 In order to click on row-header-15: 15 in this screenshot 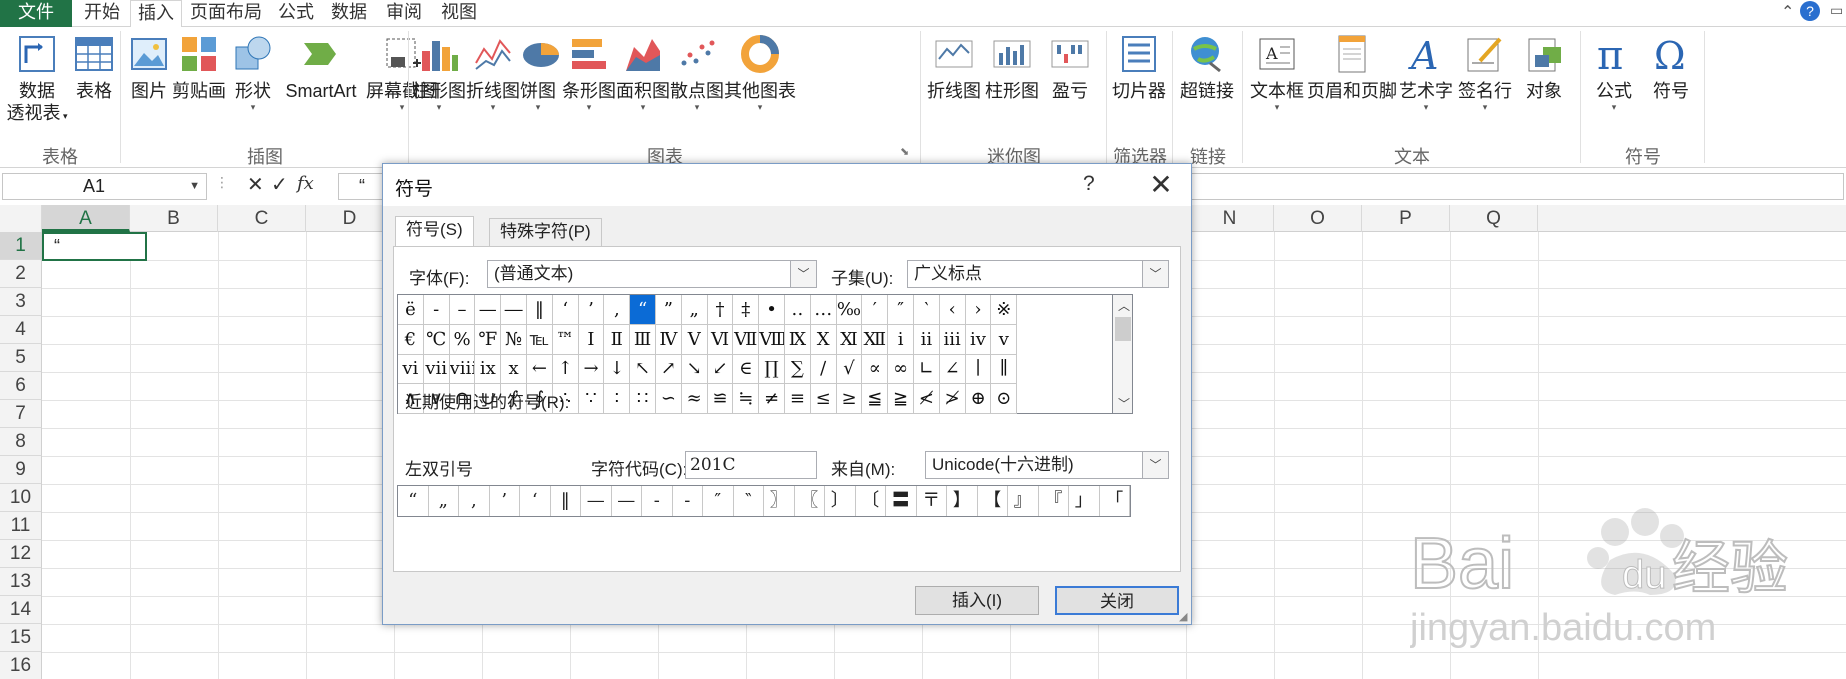, I will do `click(21, 638)`.